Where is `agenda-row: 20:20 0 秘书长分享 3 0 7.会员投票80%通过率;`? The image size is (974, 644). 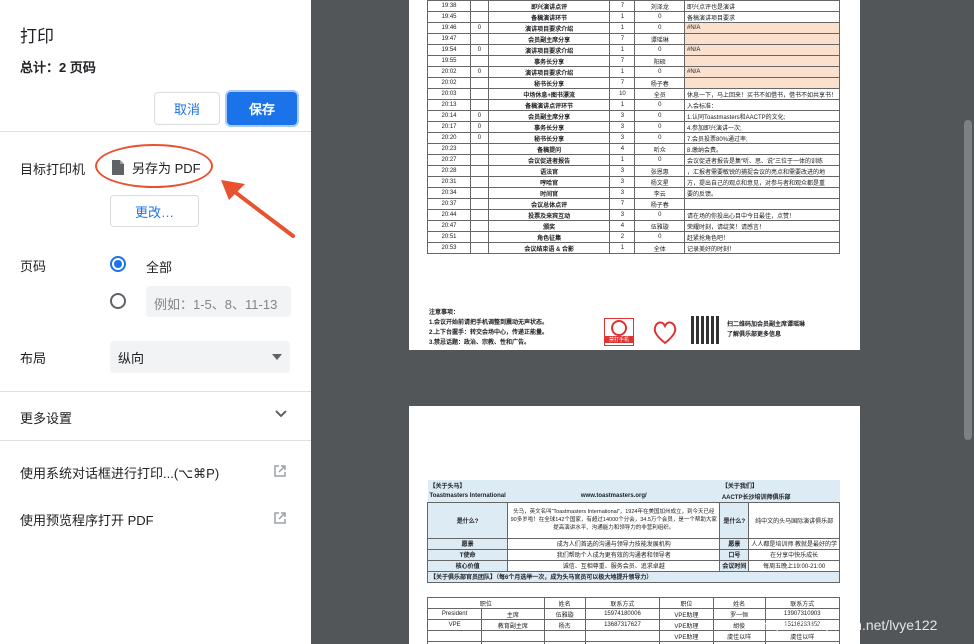
agenda-row: 20:20 0 秘书长分享 3 0 7.会员投票80%通过率; is located at coordinates (634, 138).